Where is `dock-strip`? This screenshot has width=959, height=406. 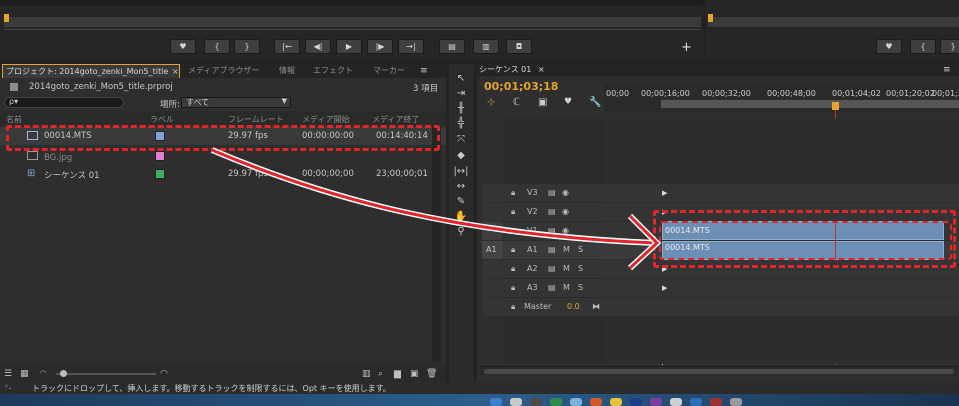 dock-strip is located at coordinates (479, 400).